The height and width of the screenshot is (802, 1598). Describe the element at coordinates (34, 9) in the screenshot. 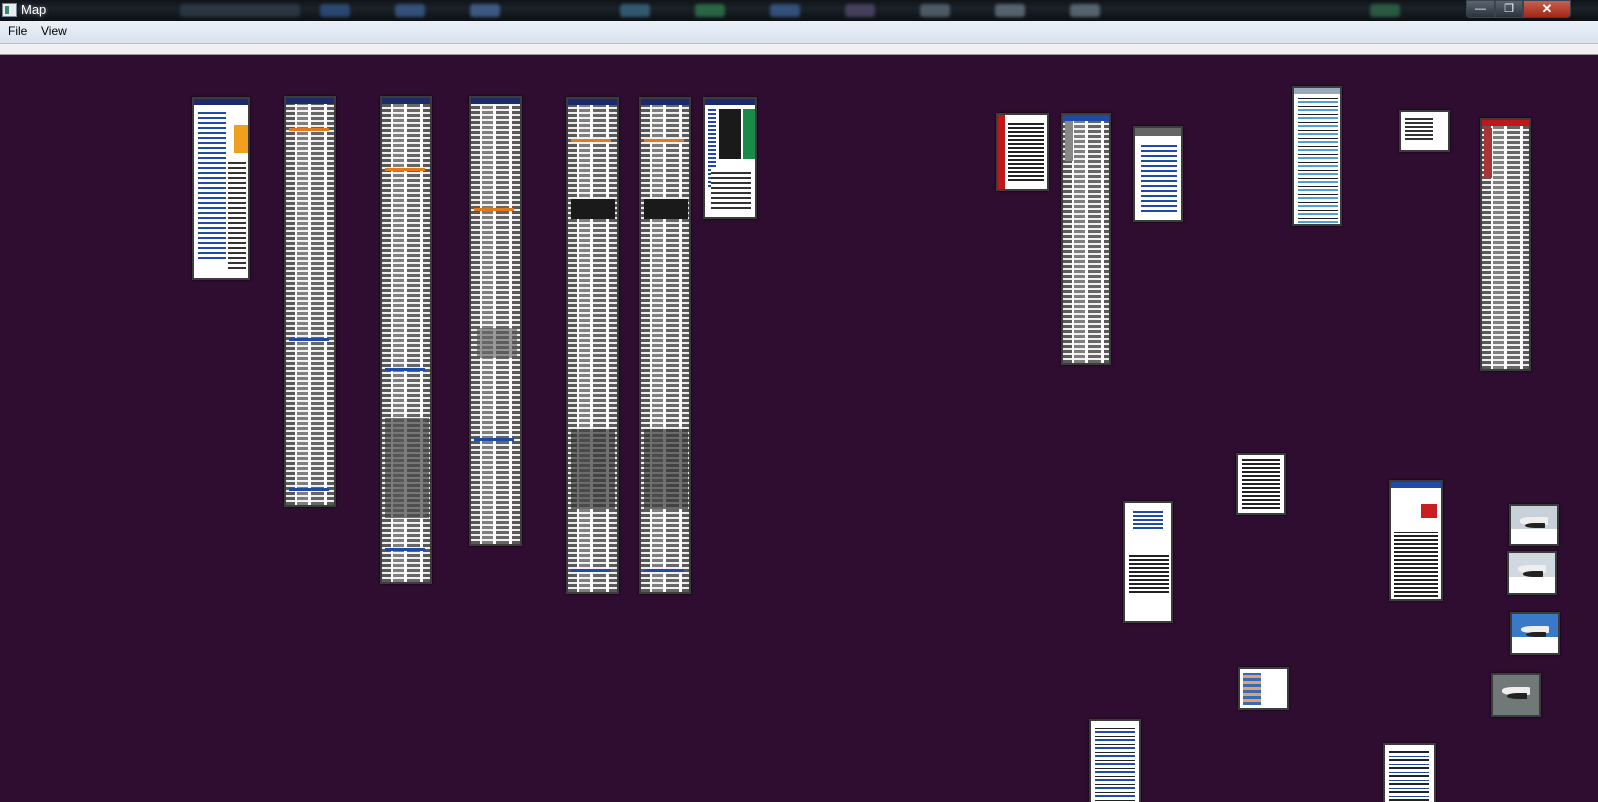

I see `window-title: Map` at that location.